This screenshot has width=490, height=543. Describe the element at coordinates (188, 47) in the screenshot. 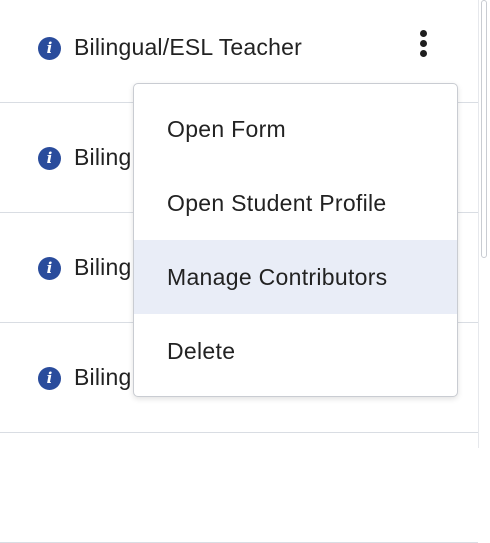

I see `row-label: Bilingual/ESL Teacher` at that location.